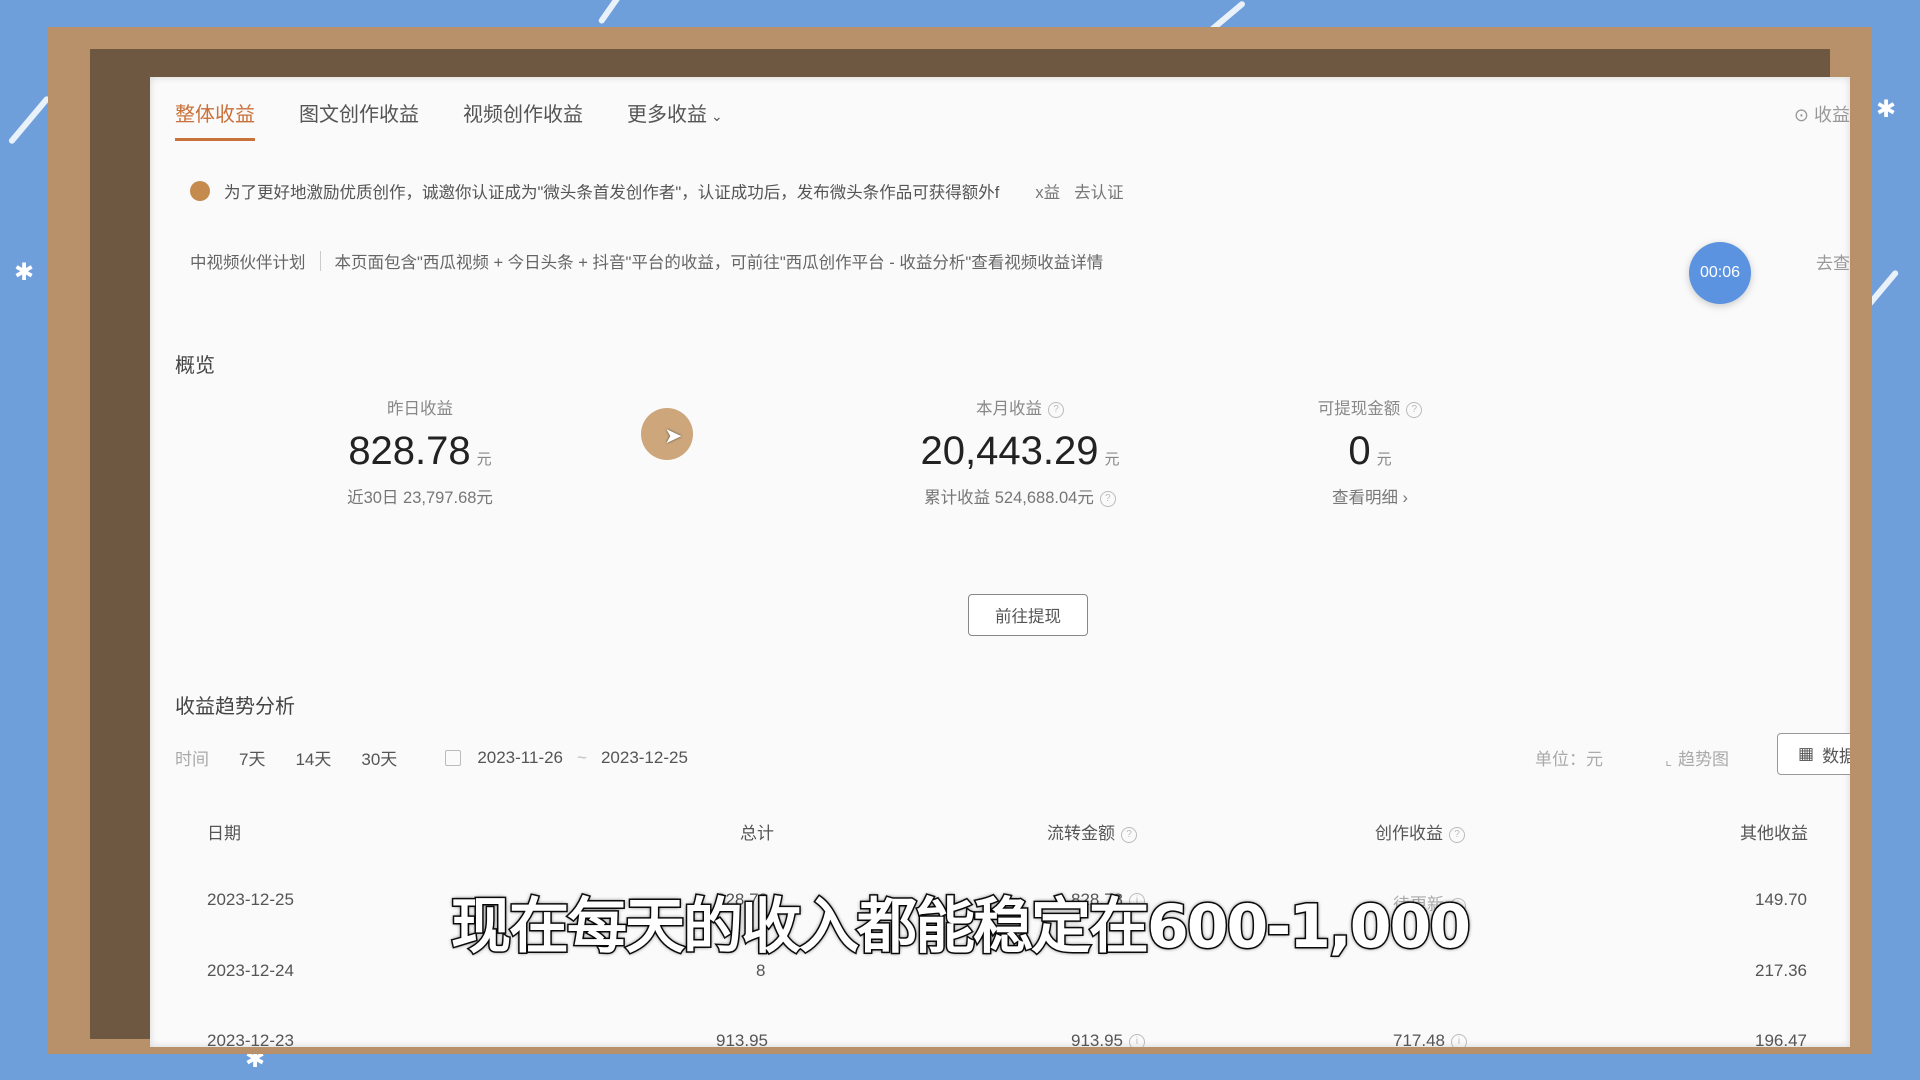 This screenshot has width=1920, height=1080. I want to click on divider, so click(320, 261).